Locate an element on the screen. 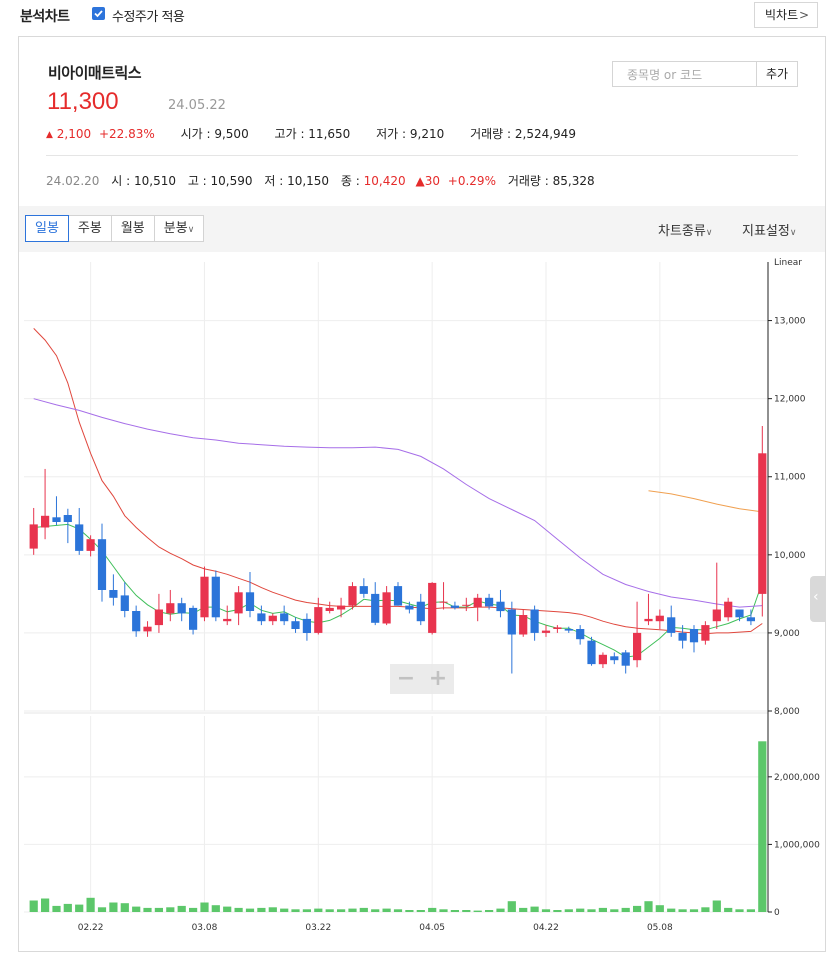  date-tick-label: 03.08 is located at coordinates (205, 928).